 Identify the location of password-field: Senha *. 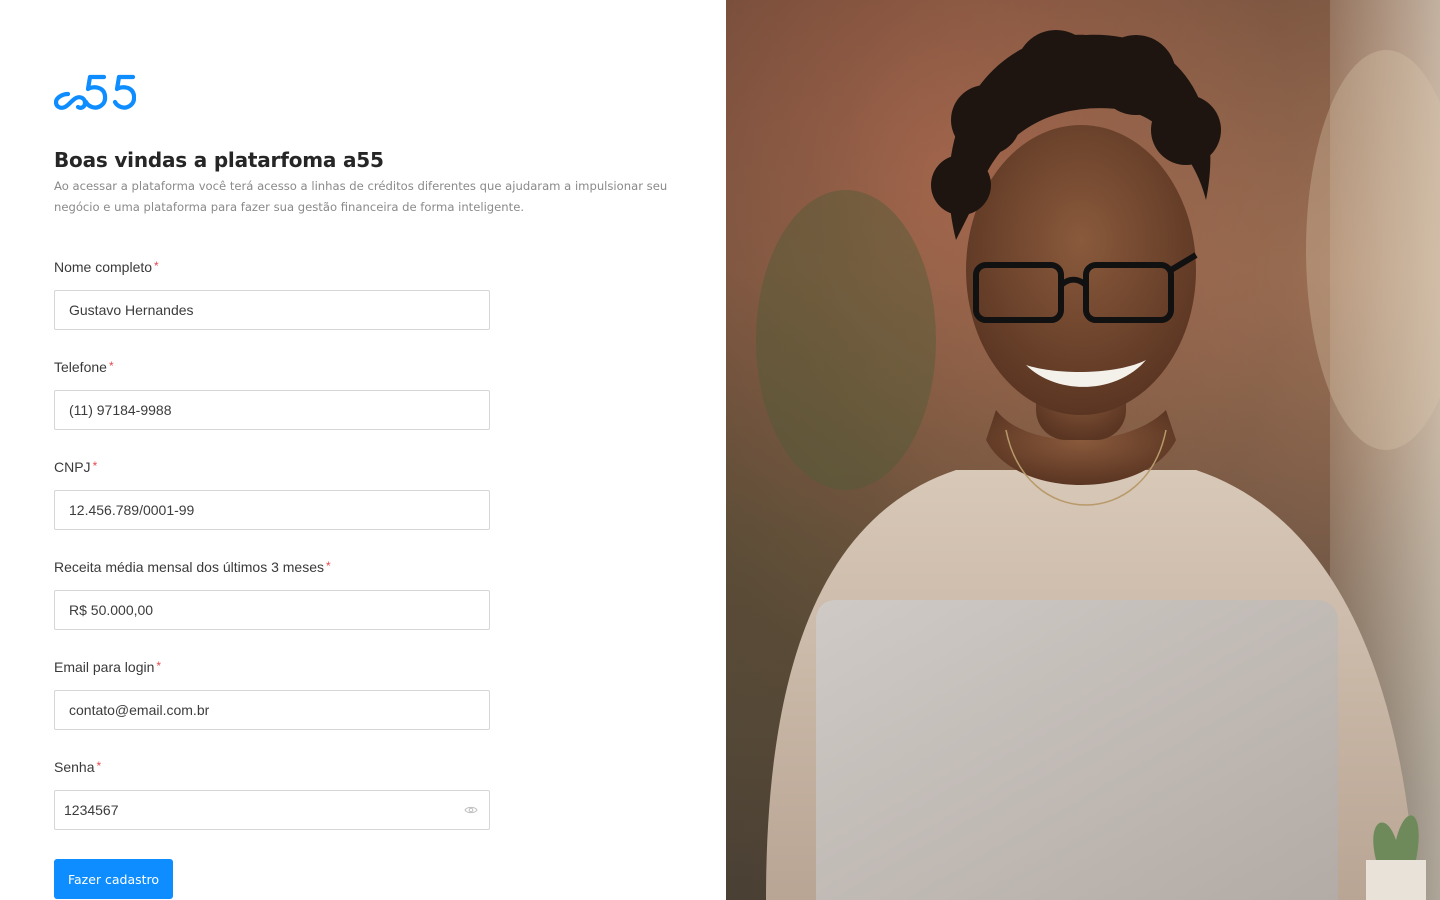
(272, 793).